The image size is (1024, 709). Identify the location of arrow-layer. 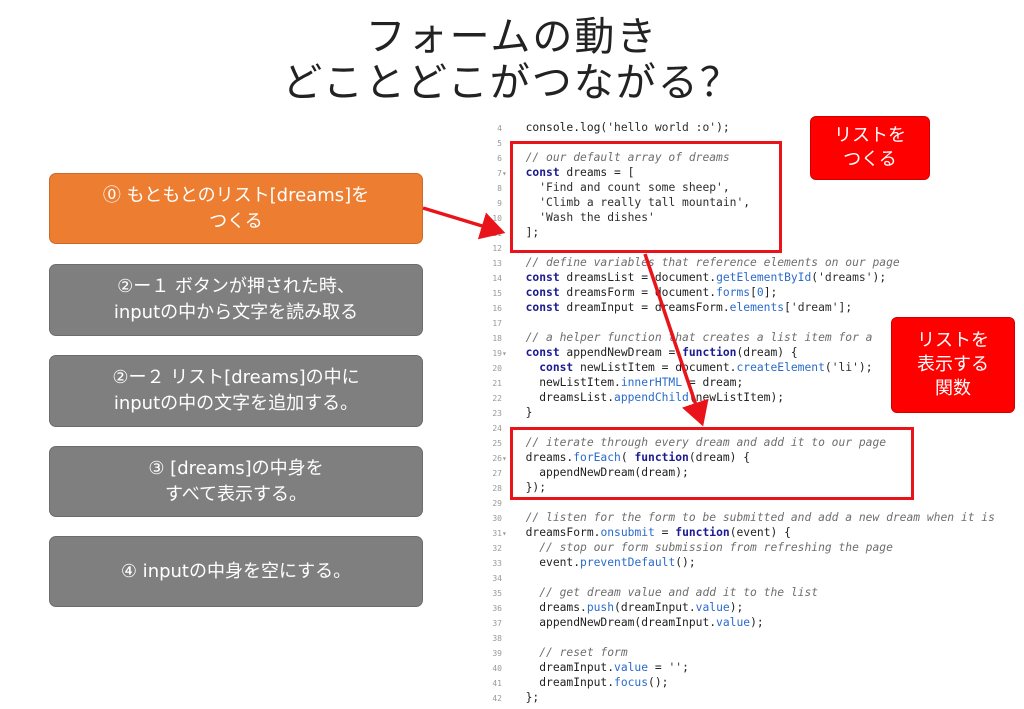
(565, 316).